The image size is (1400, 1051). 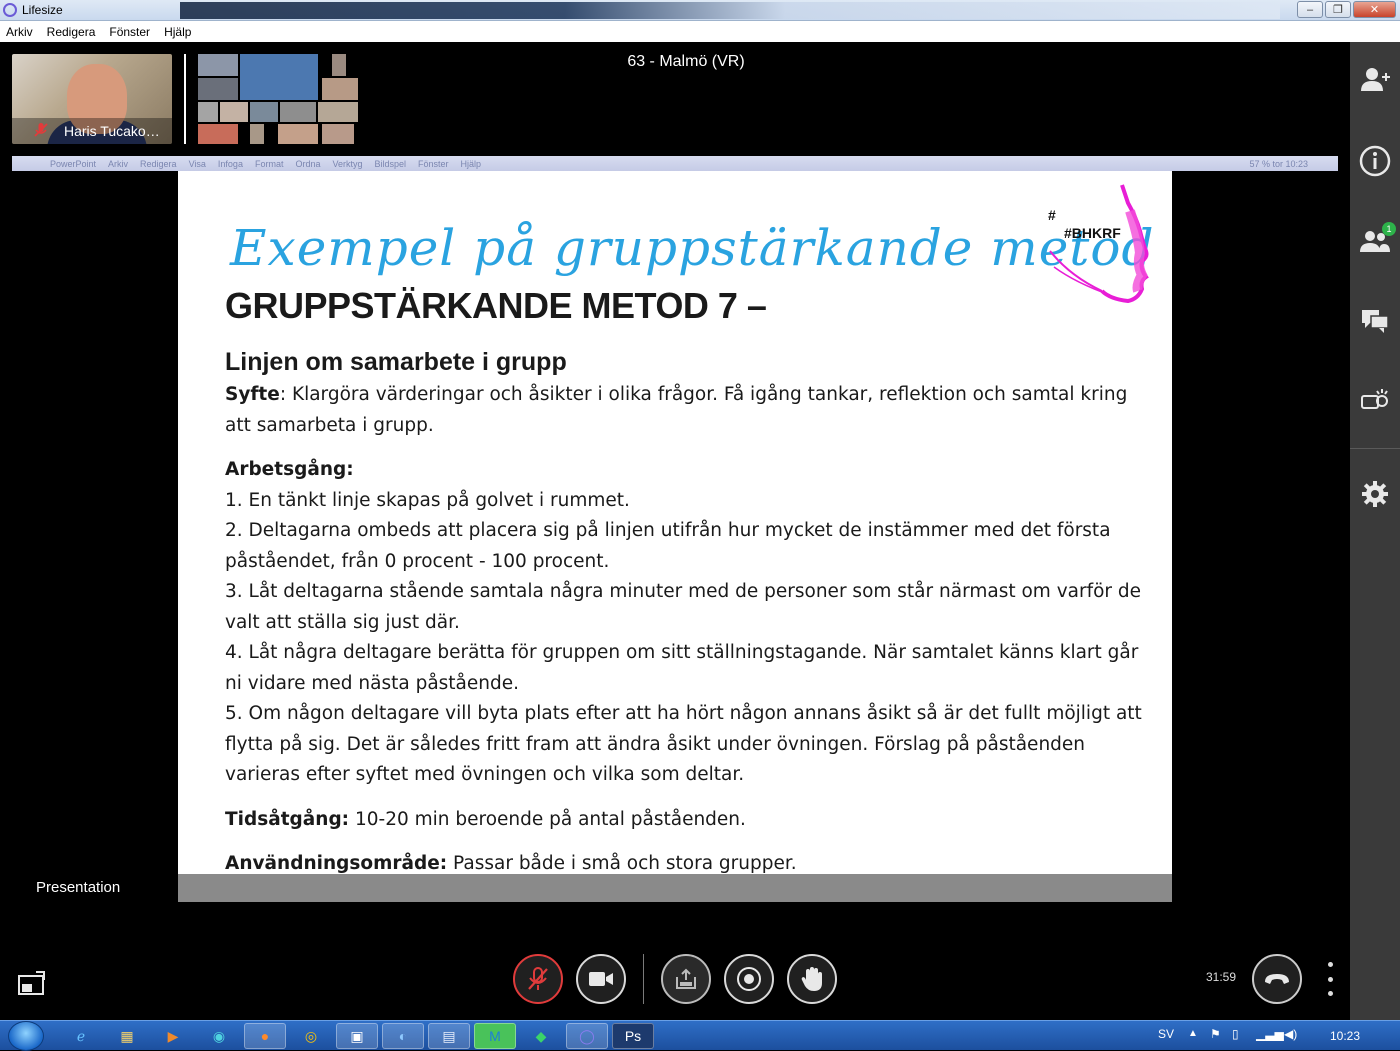 I want to click on menu-redigera: Redigera, so click(x=71, y=32).